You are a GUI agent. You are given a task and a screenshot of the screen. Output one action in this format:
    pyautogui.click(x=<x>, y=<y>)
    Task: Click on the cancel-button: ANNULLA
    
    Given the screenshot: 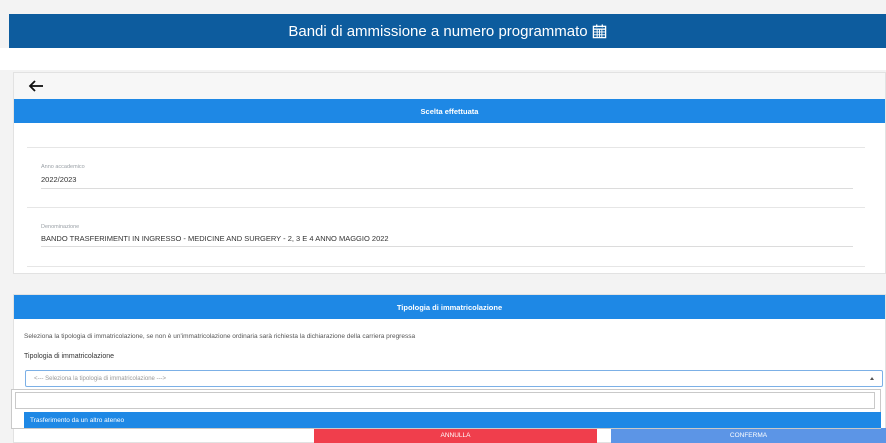 What is the action you would take?
    pyautogui.click(x=455, y=435)
    